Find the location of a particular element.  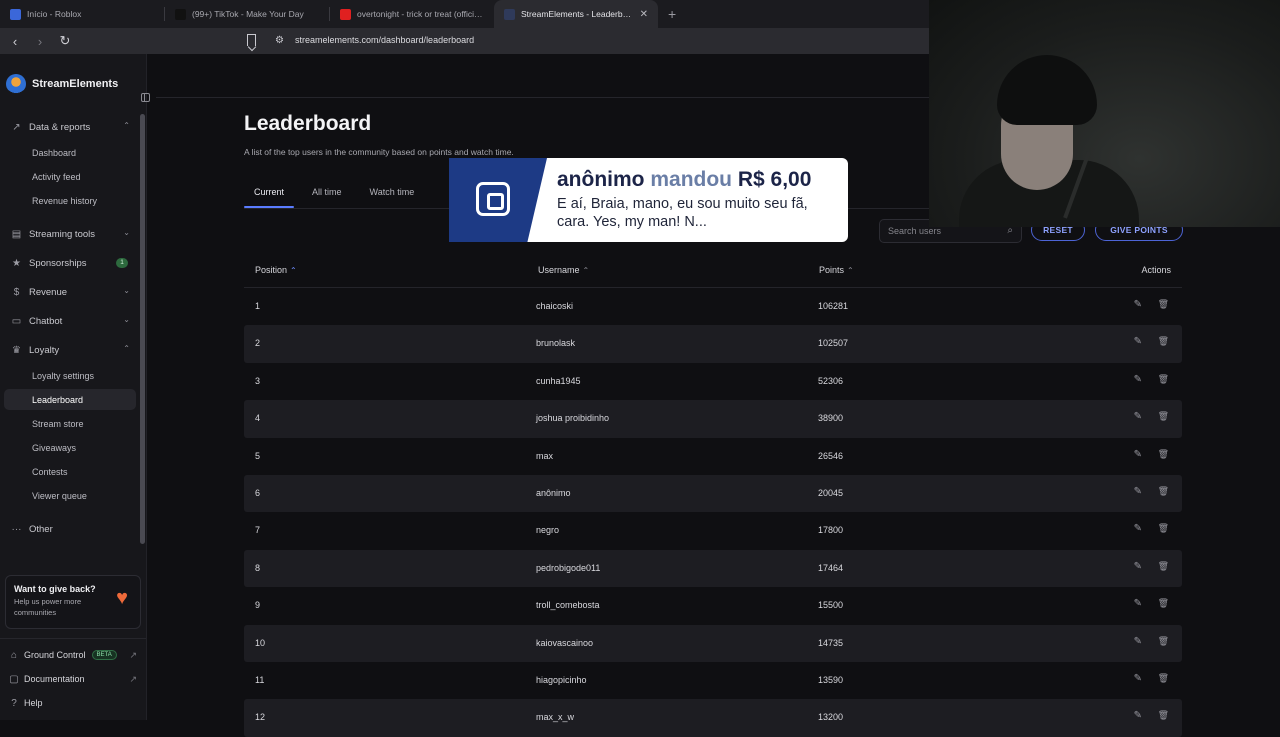

sidebar-item-viewer-queue: Viewer queue is located at coordinates (70, 495).